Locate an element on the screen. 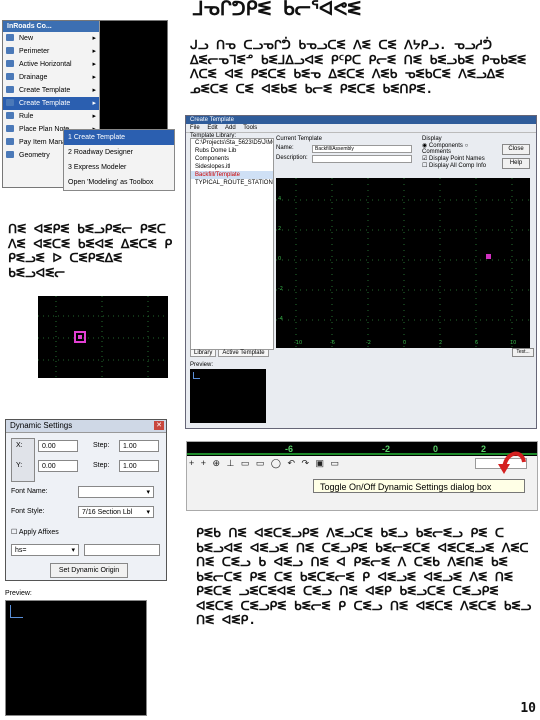 Image resolution: width=540 pixels, height=720 pixels. tree-item: Rubs Dome Lib is located at coordinates (232, 151).